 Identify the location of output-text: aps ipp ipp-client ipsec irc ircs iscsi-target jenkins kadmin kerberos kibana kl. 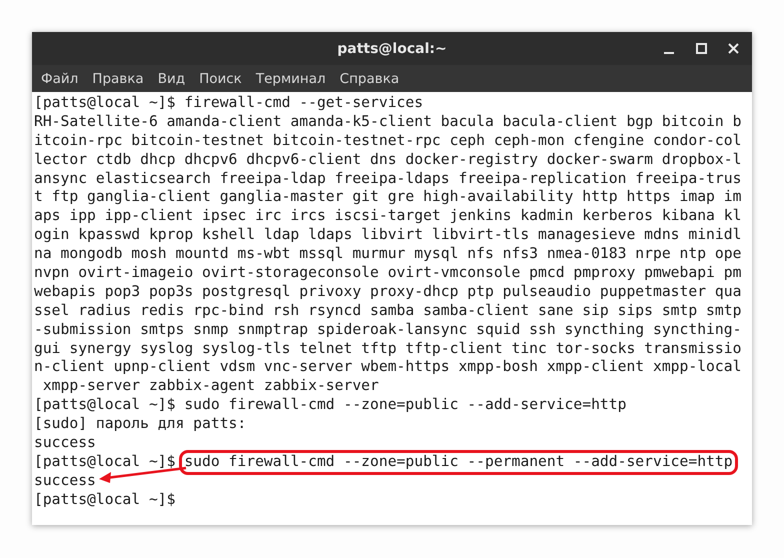
(388, 216).